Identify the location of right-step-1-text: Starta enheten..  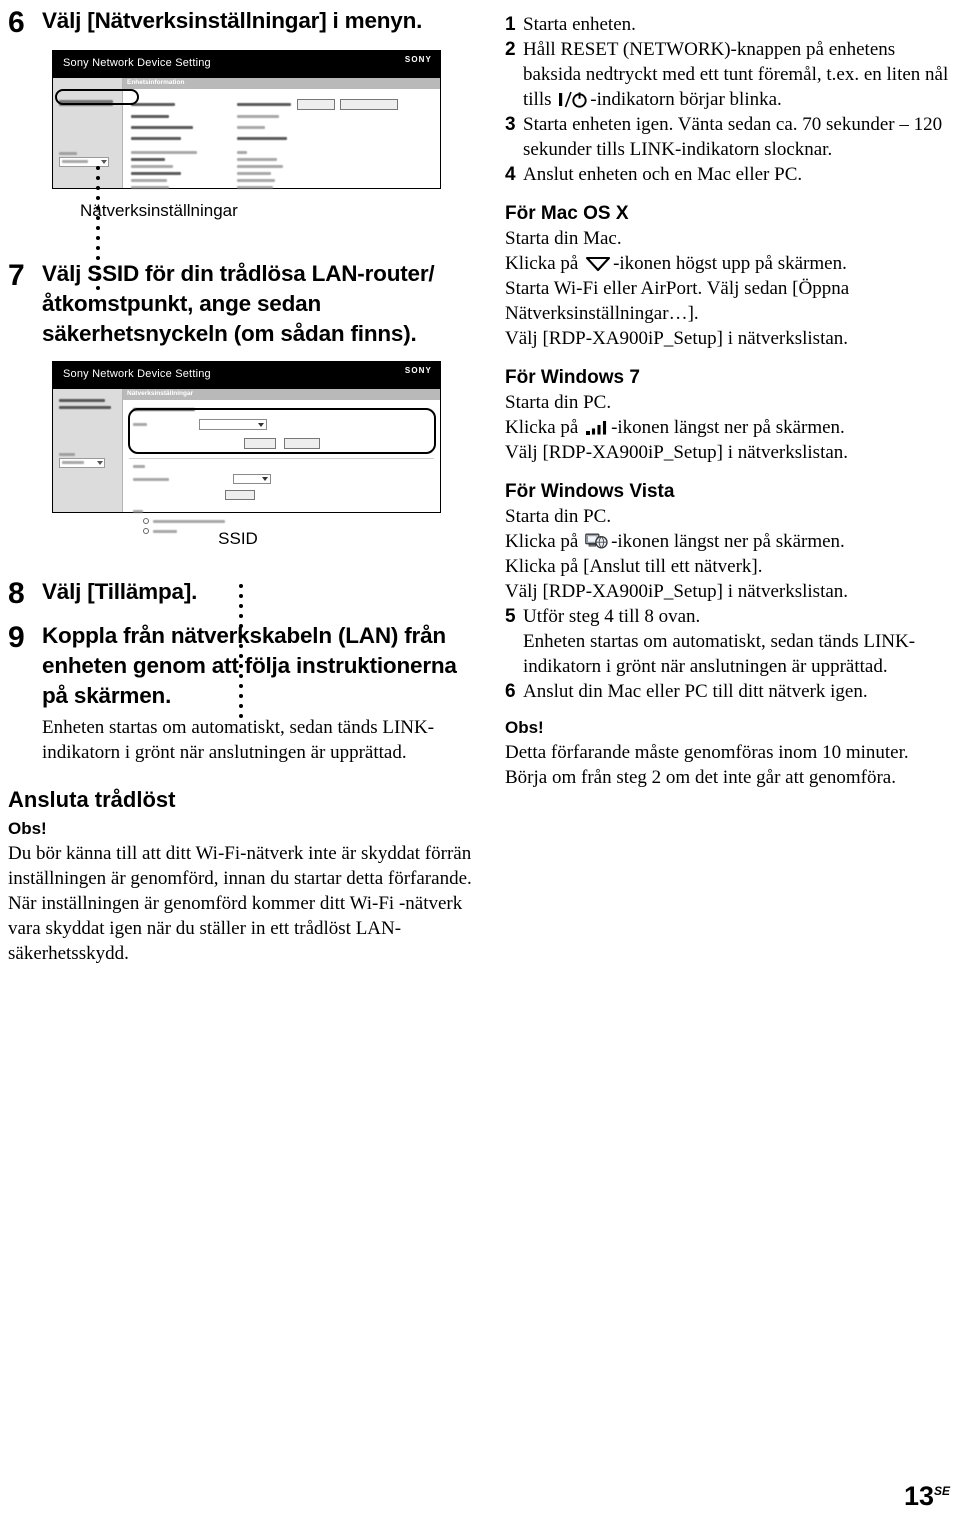
(579, 24).